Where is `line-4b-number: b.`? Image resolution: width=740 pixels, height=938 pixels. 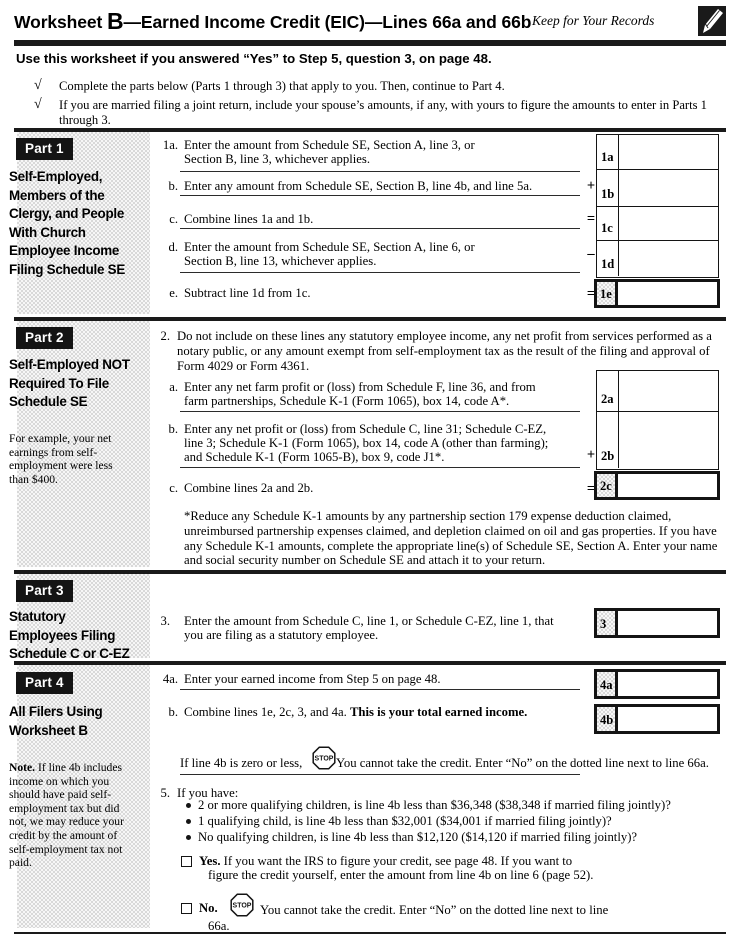 line-4b-number: b. is located at coordinates (173, 712).